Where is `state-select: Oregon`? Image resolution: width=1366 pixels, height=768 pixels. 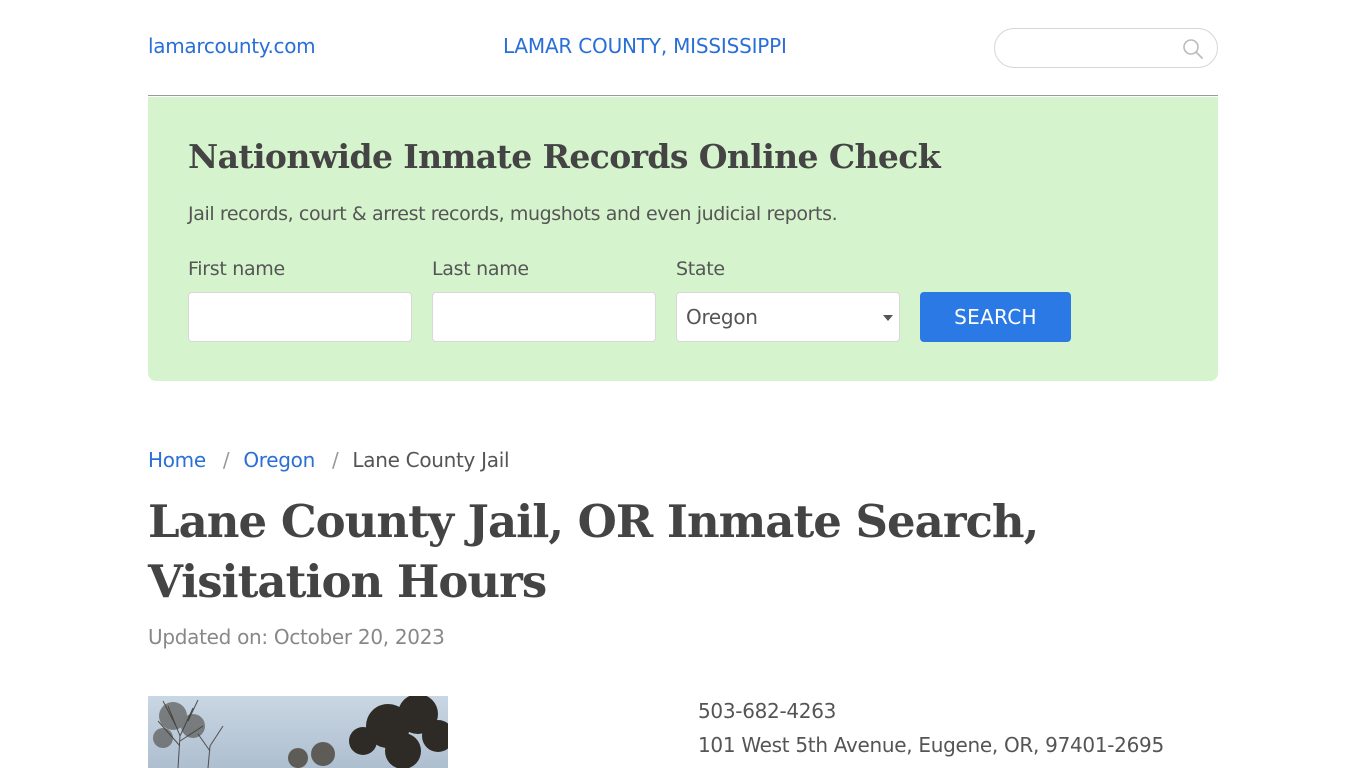
state-select: Oregon is located at coordinates (788, 317).